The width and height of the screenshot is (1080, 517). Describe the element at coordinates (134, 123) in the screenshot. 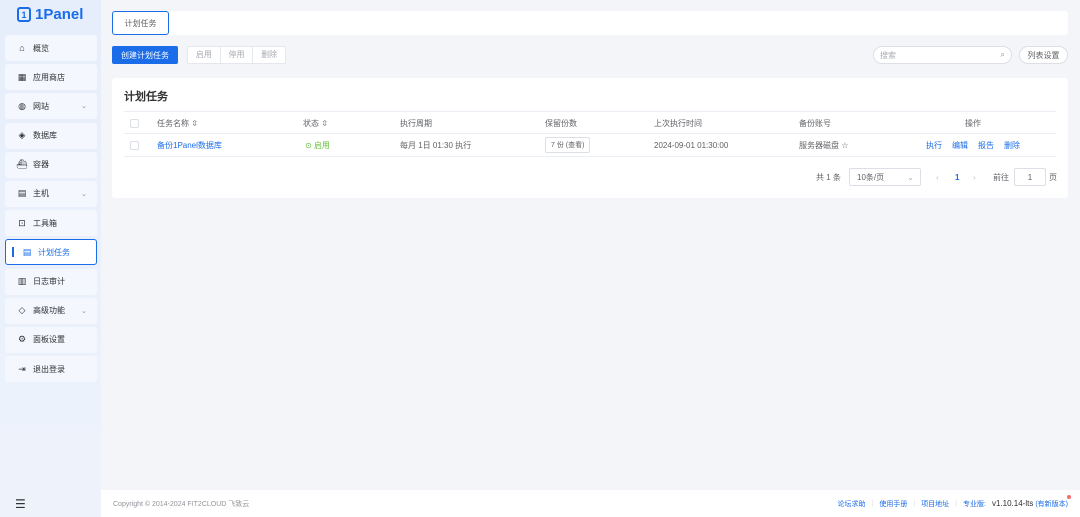

I see `select-all-checkbox` at that location.